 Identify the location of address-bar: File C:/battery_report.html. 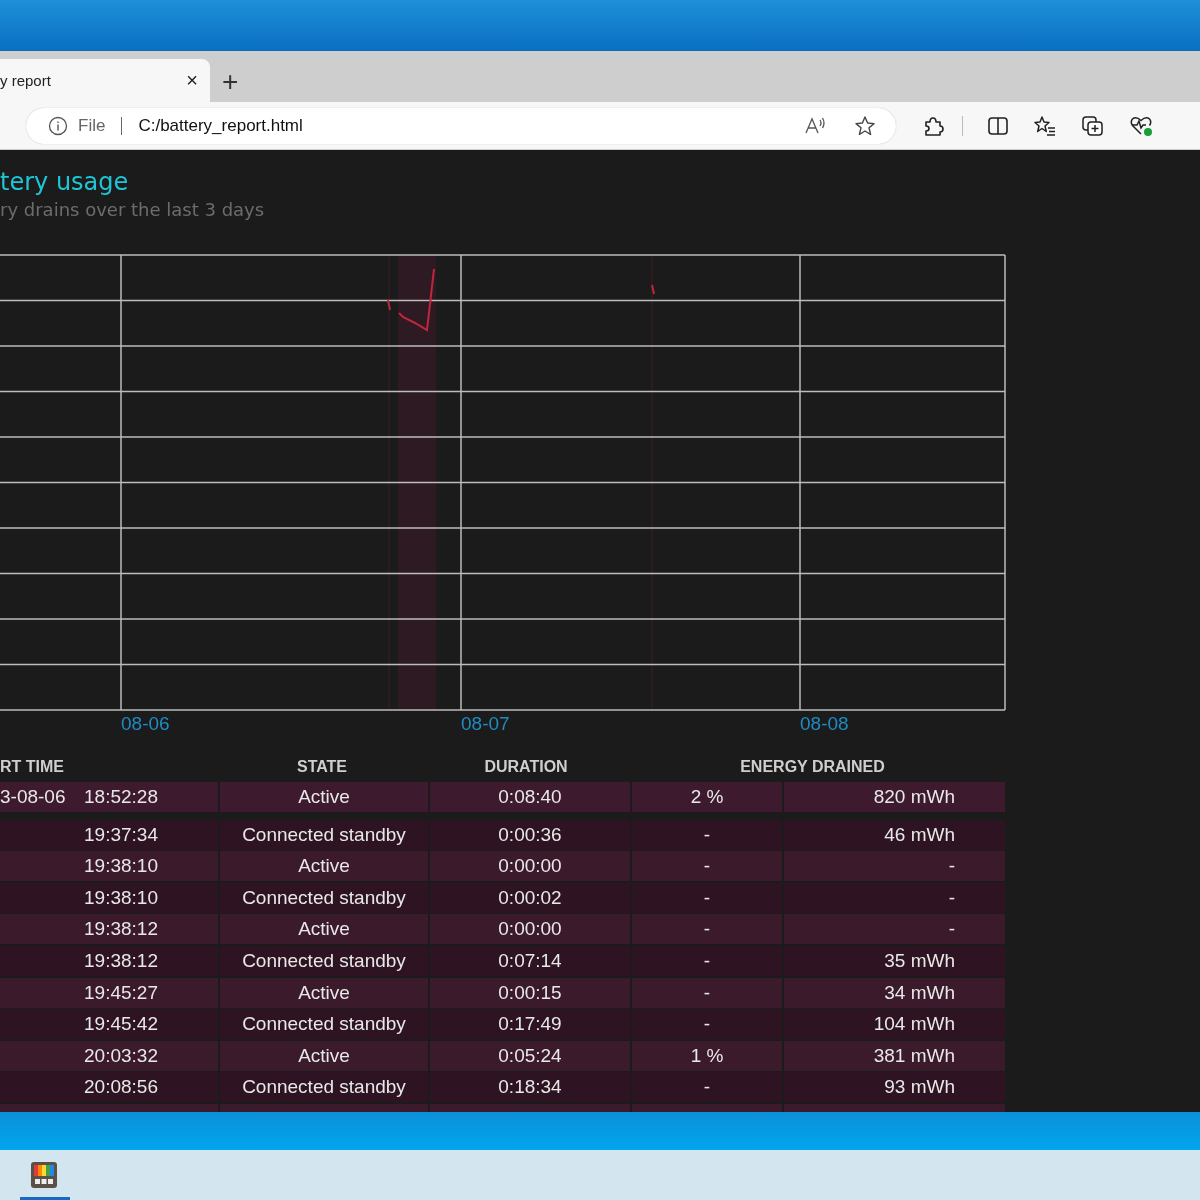
(461, 125).